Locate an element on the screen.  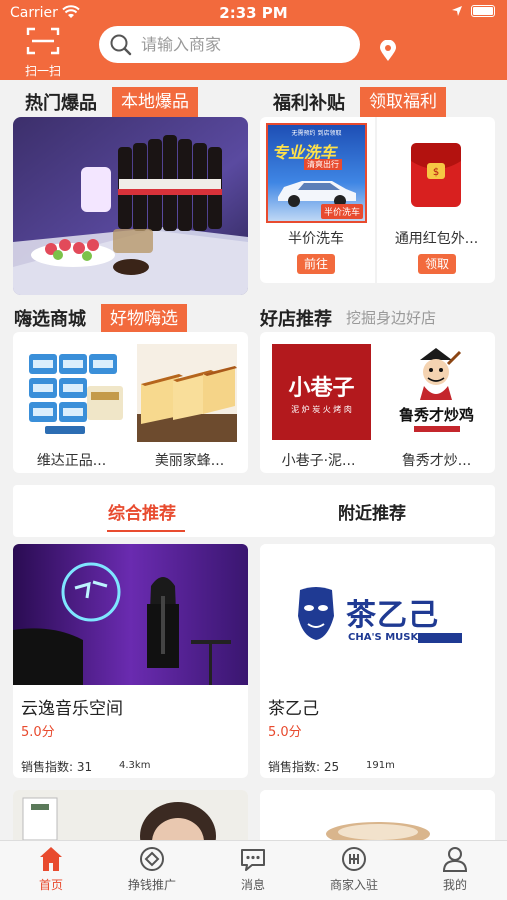
tabbar-label: 挣钱推广 is located at coordinates (151, 885).